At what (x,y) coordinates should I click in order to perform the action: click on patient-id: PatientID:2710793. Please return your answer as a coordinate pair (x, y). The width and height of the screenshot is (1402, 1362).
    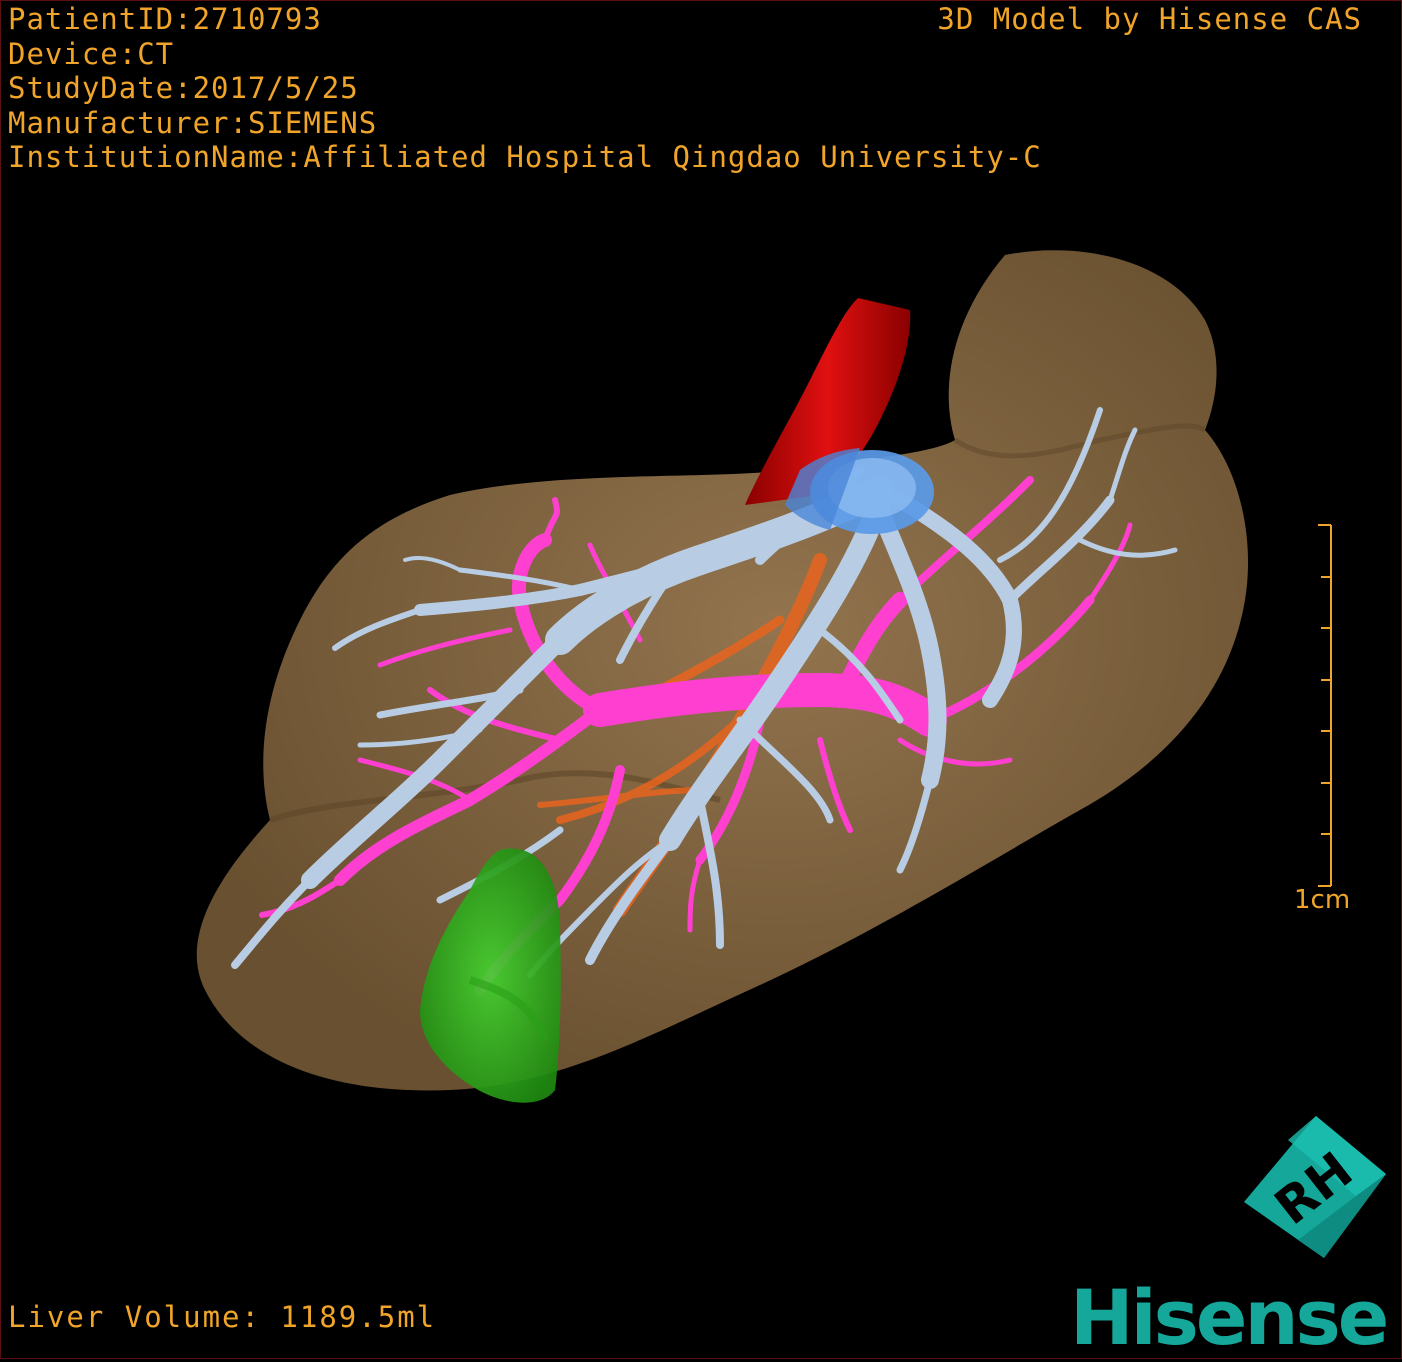
    Looking at the image, I should click on (165, 19).